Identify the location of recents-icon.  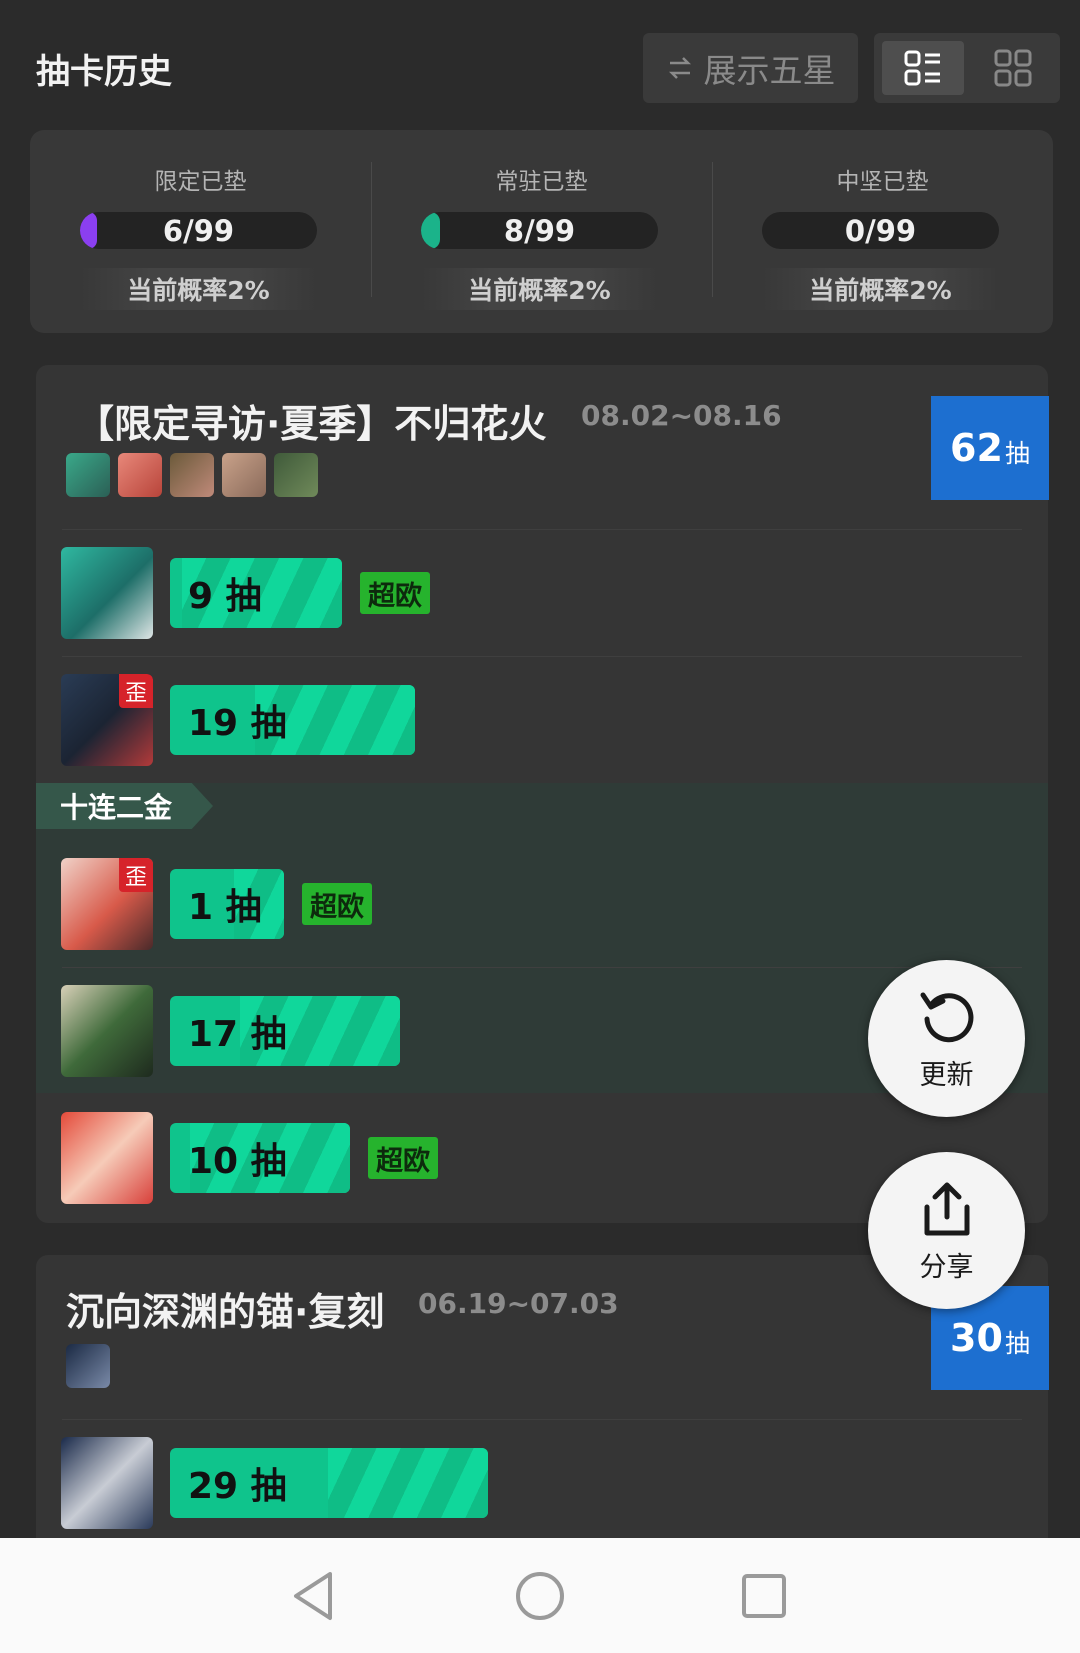
(764, 1596).